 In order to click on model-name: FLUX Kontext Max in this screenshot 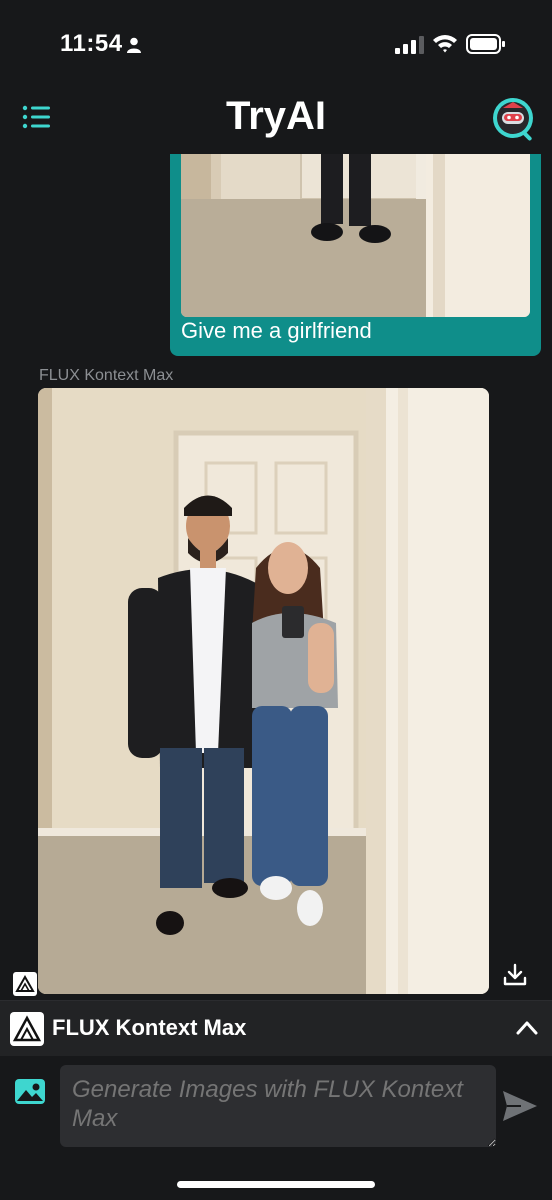, I will do `click(149, 1027)`.